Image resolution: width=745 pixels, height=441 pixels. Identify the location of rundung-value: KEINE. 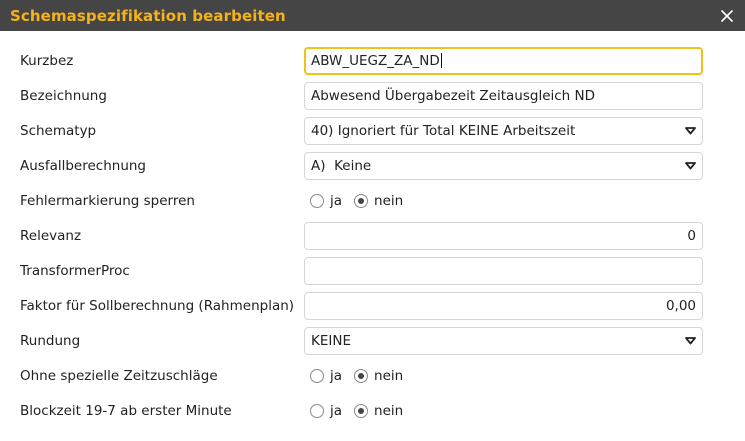
(331, 340).